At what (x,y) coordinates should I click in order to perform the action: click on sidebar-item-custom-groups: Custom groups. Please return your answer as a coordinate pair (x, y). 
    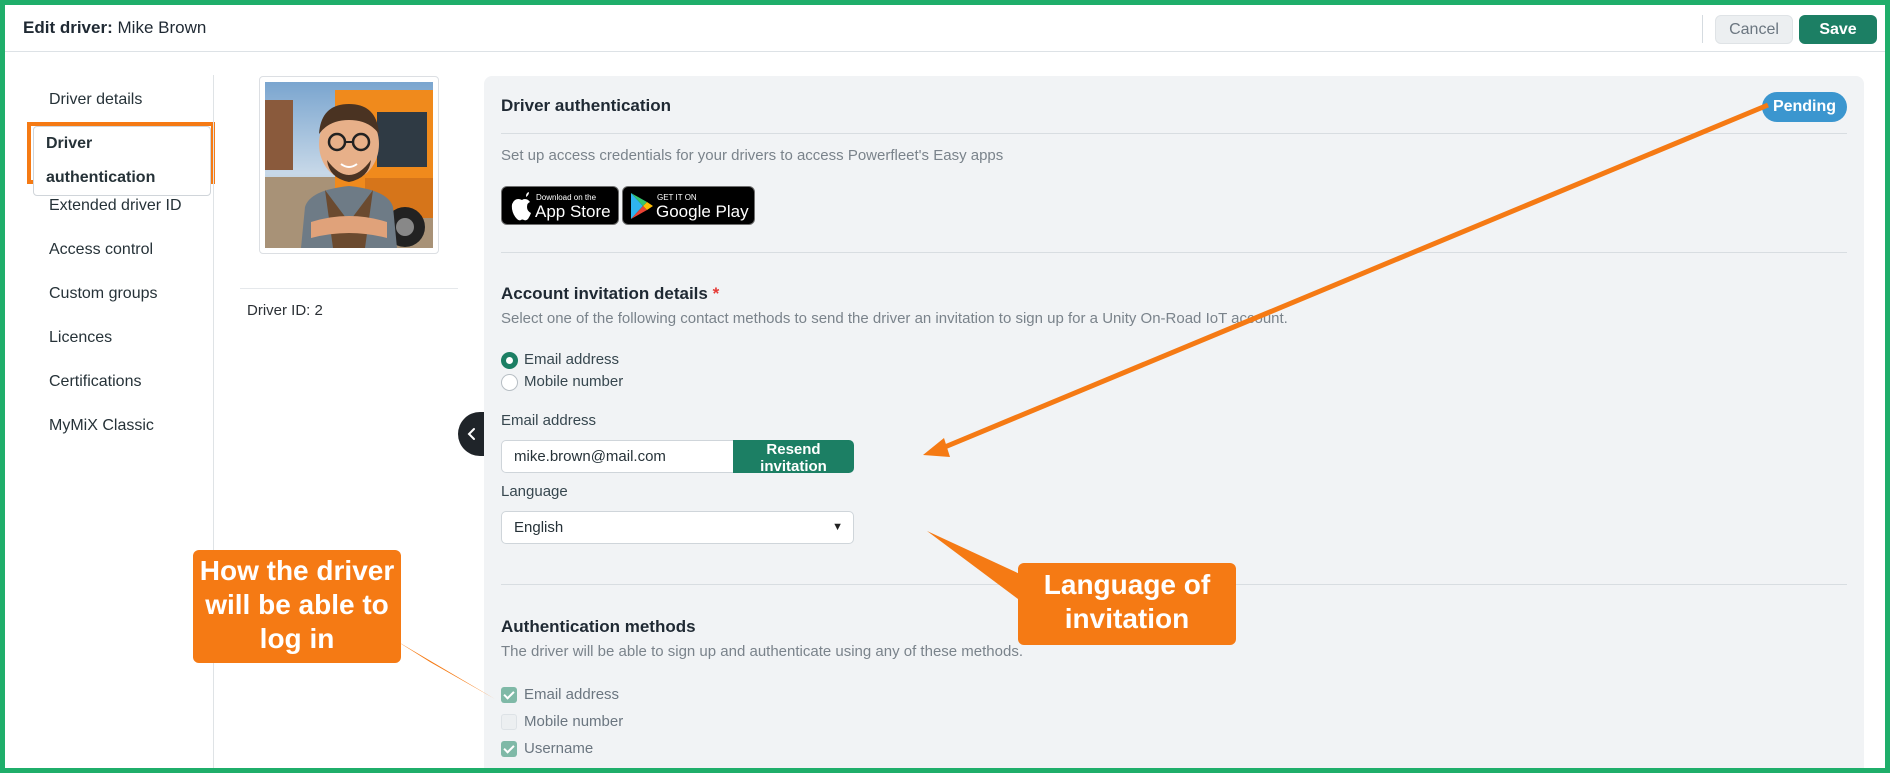
    Looking at the image, I should click on (120, 294).